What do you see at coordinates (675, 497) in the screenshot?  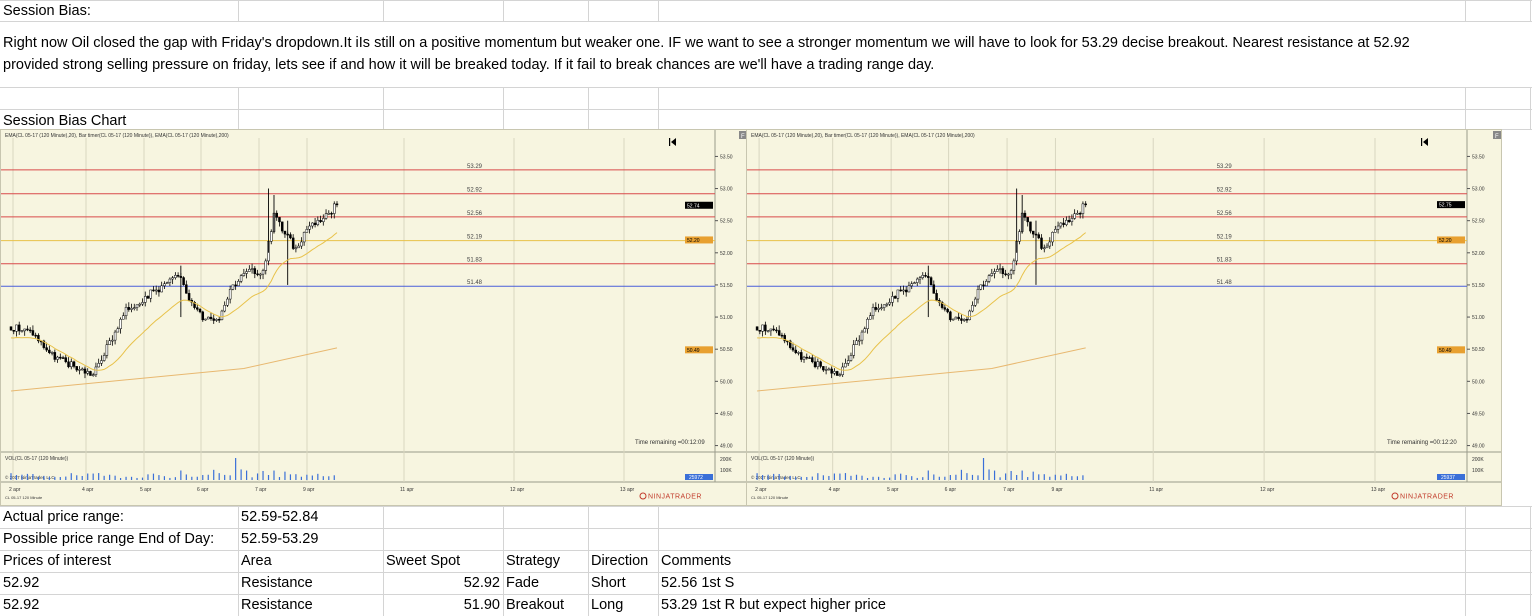 I see `ninjatrader-brand: NINJATRADER` at bounding box center [675, 497].